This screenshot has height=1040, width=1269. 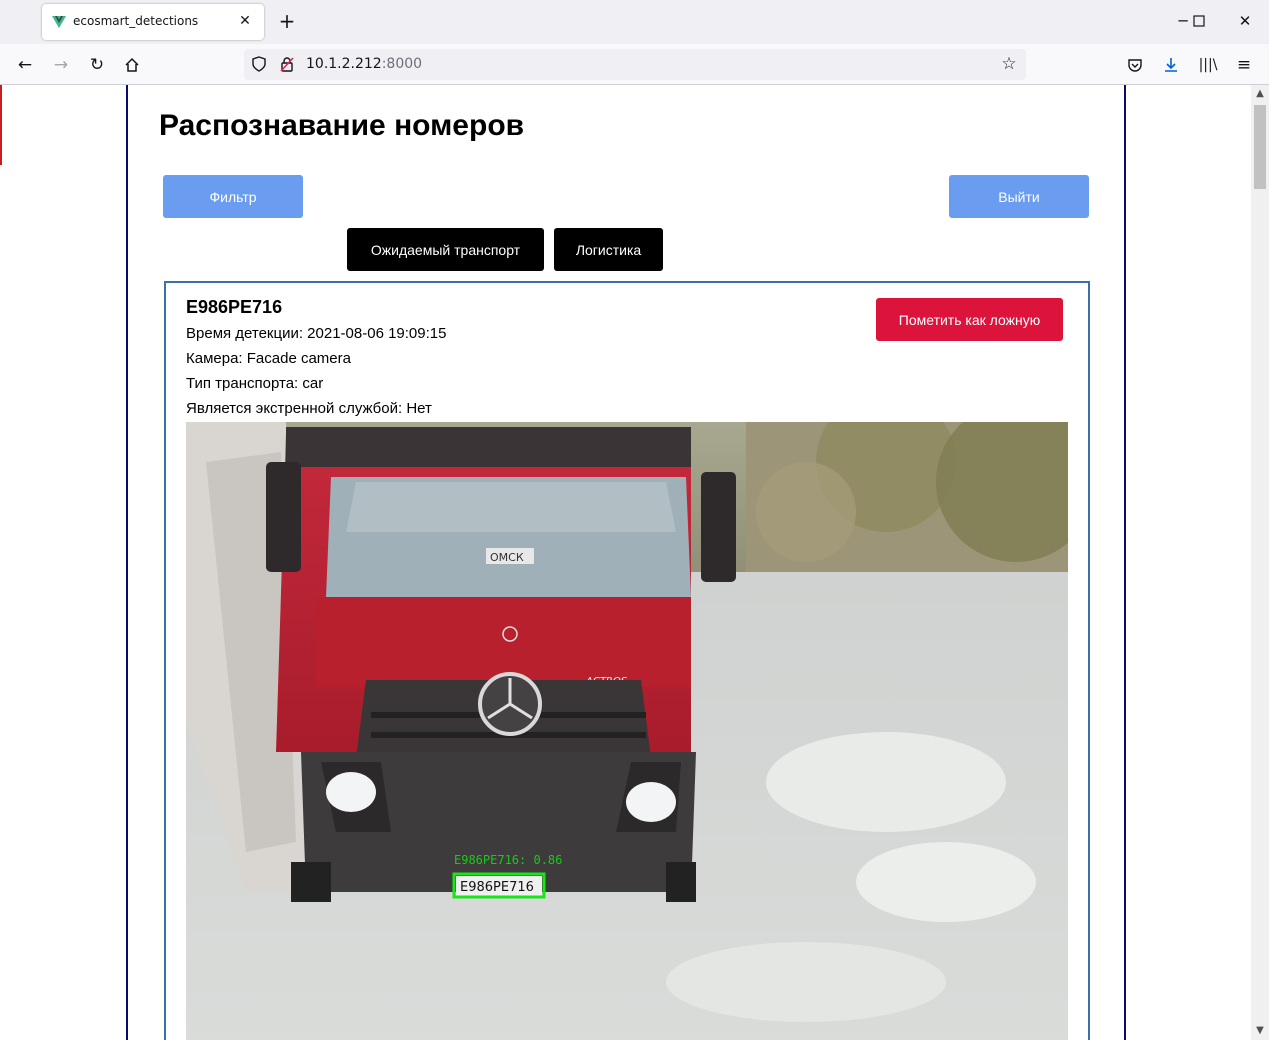 I want to click on url-port: :8000, so click(x=402, y=64).